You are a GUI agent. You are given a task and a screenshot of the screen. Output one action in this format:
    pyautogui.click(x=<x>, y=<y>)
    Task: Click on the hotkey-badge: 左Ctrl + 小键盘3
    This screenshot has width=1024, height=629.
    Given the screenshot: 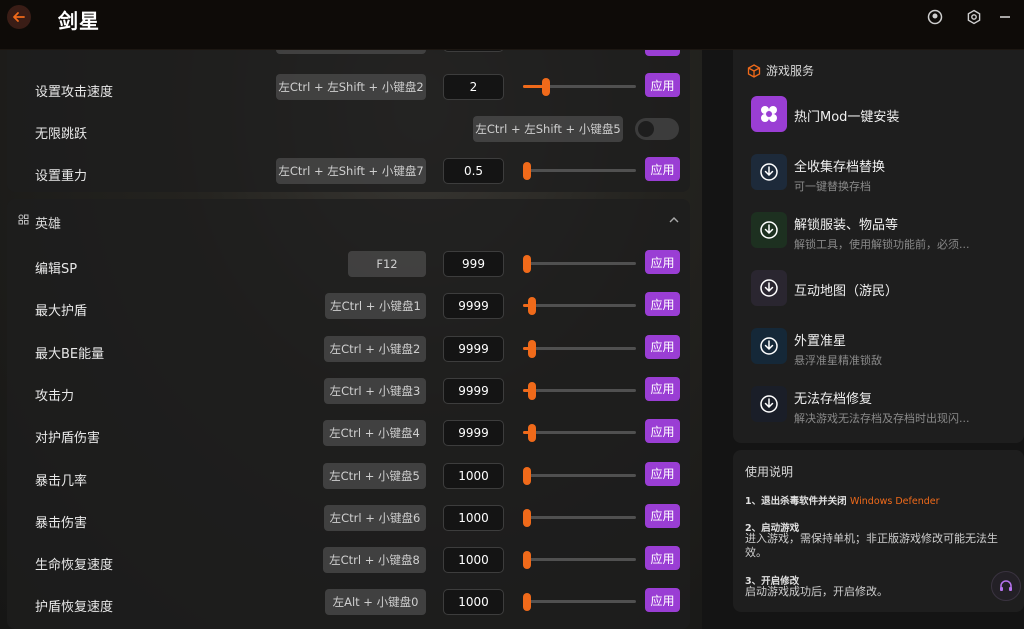 What is the action you would take?
    pyautogui.click(x=375, y=390)
    